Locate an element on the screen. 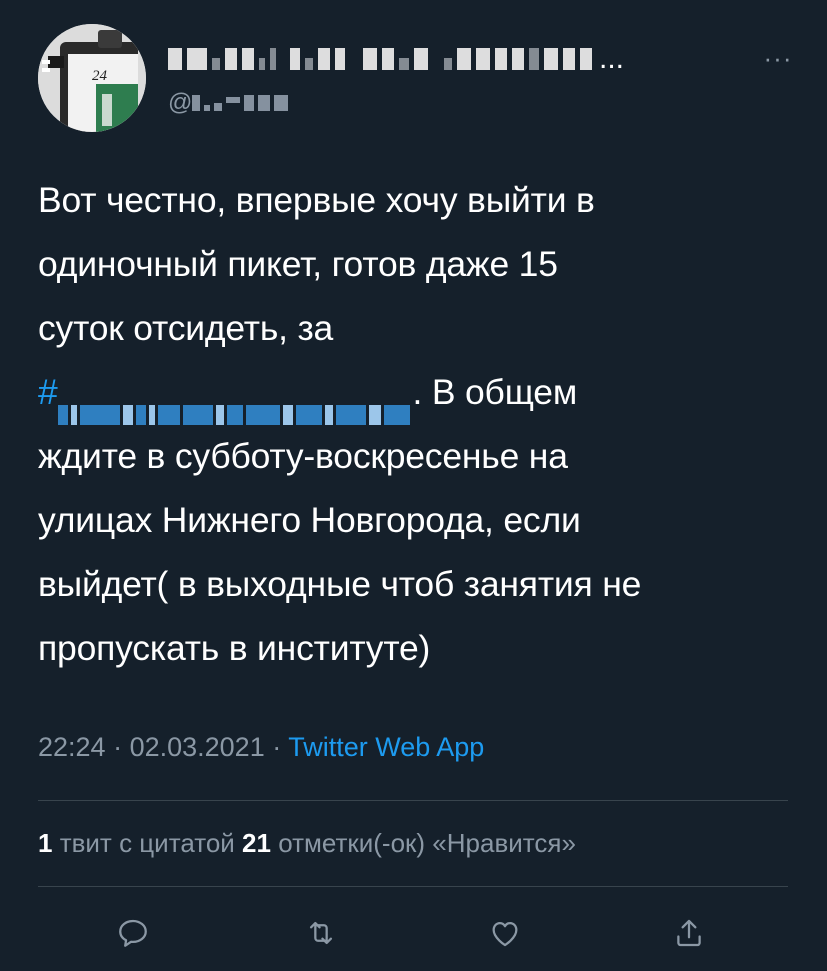 This screenshot has height=971, width=827. tweet-source-link: Twitter Web App is located at coordinates (386, 747).